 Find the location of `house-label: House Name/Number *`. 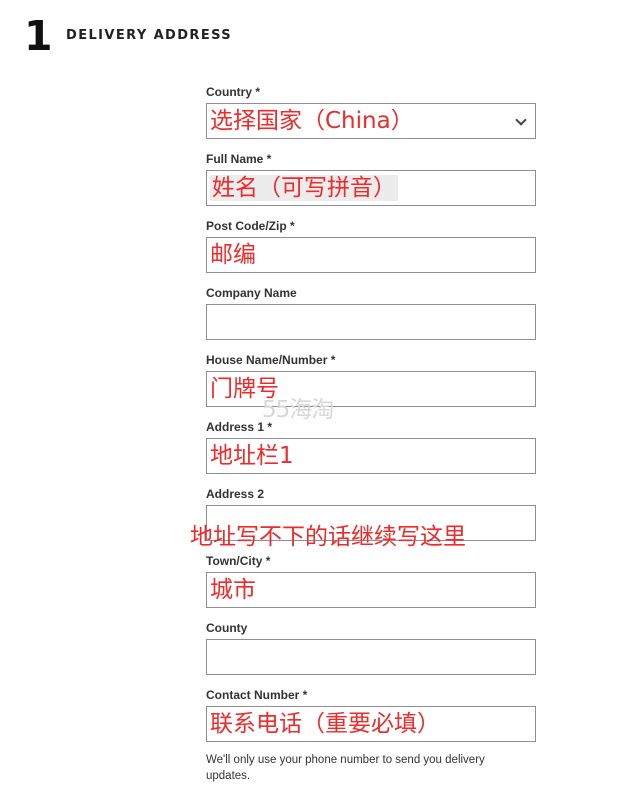

house-label: House Name/Number * is located at coordinates (271, 360).